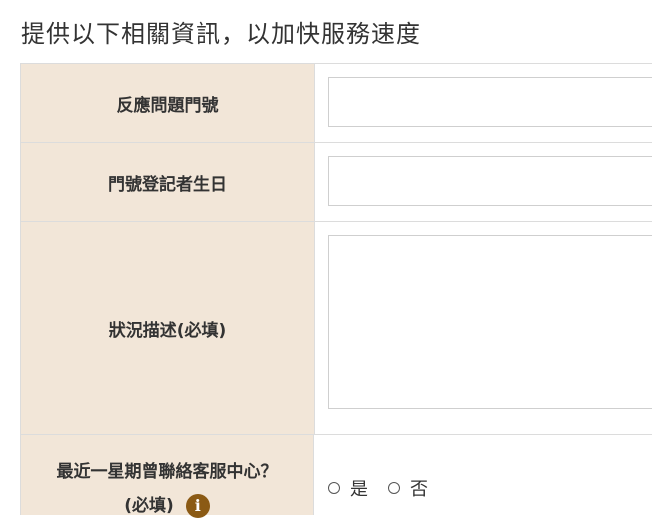  What do you see at coordinates (168, 103) in the screenshot?
I see `ticket-number-label: 反應問題門號` at bounding box center [168, 103].